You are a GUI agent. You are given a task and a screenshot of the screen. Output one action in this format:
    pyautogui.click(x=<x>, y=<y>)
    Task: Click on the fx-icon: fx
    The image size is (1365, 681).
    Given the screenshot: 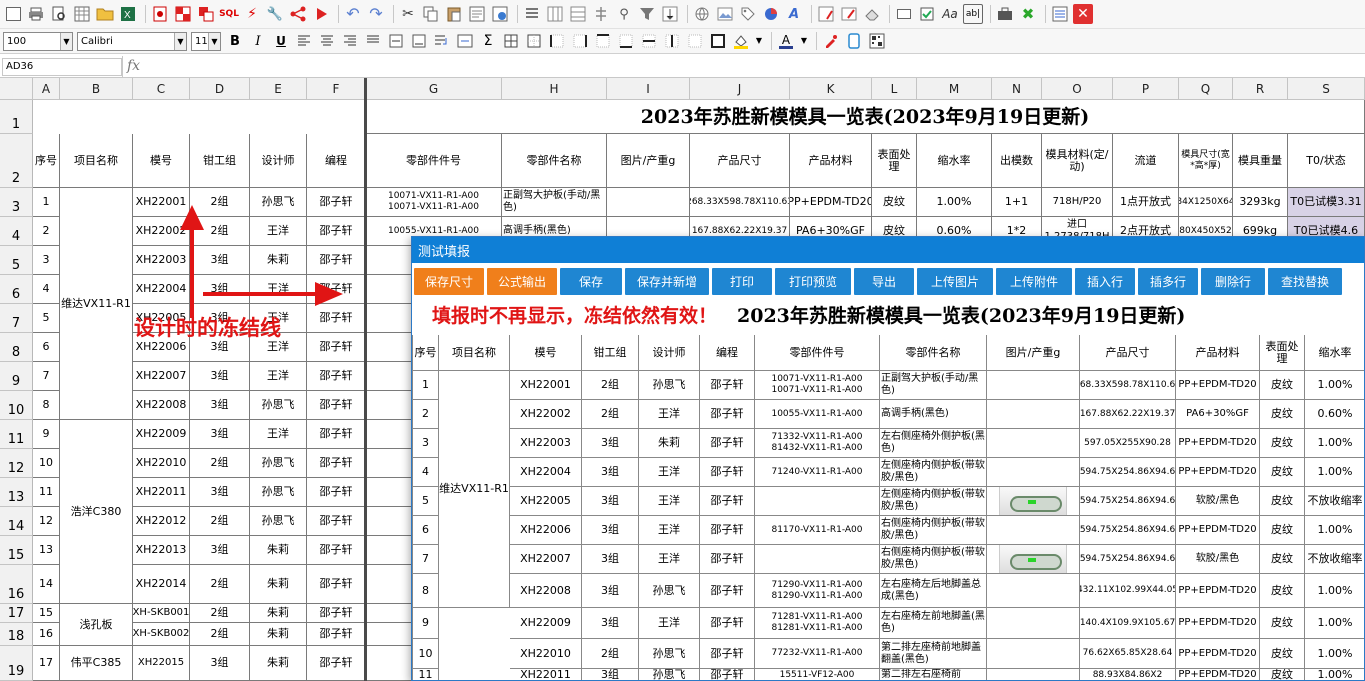 What is the action you would take?
    pyautogui.click(x=133, y=66)
    